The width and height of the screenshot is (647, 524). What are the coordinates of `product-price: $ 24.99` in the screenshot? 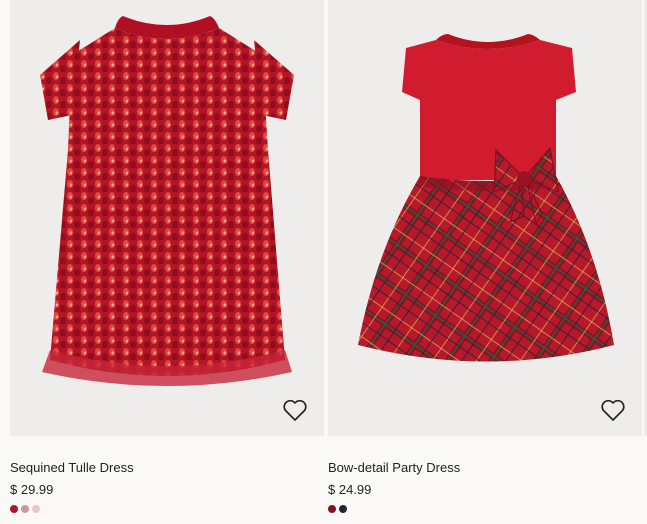 It's located at (350, 489).